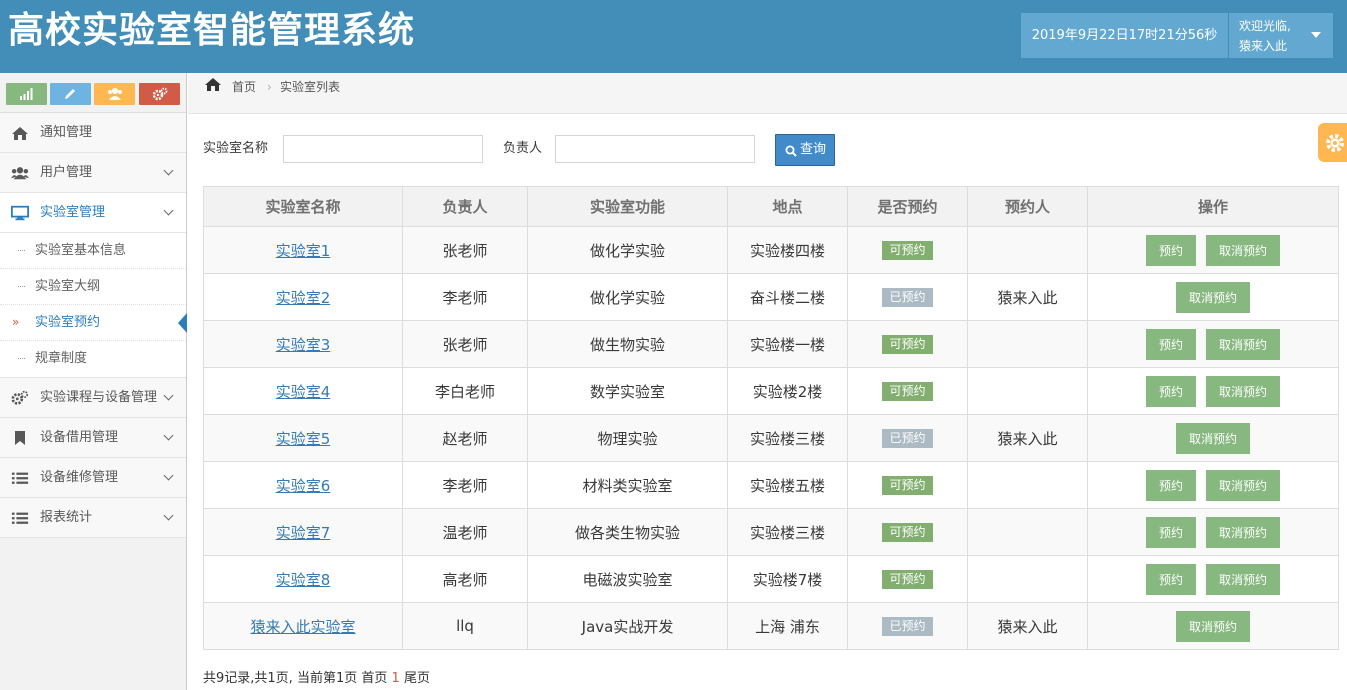 This screenshot has height=690, width=1347. I want to click on sidebar-item-equipment-repair: 设备维修管理, so click(93, 478).